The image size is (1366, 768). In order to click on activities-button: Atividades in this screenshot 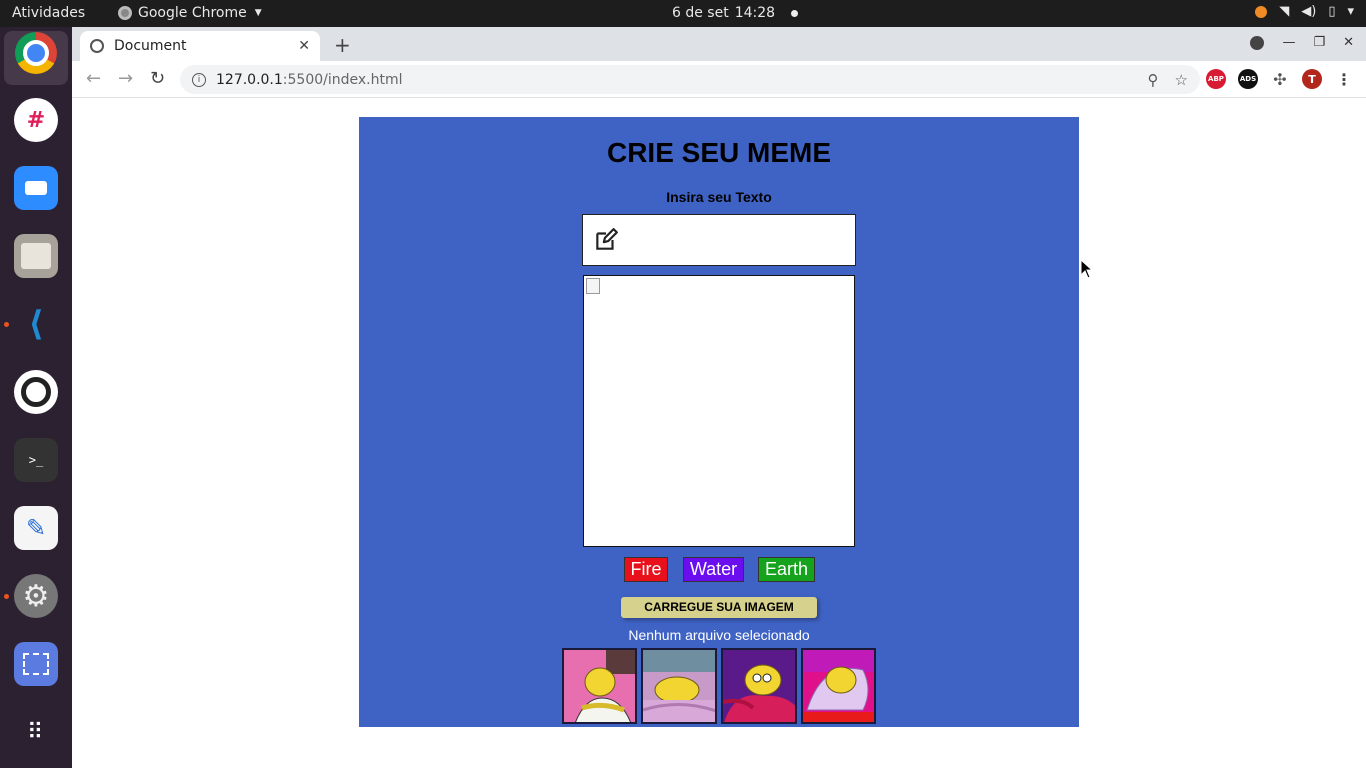, I will do `click(48, 13)`.